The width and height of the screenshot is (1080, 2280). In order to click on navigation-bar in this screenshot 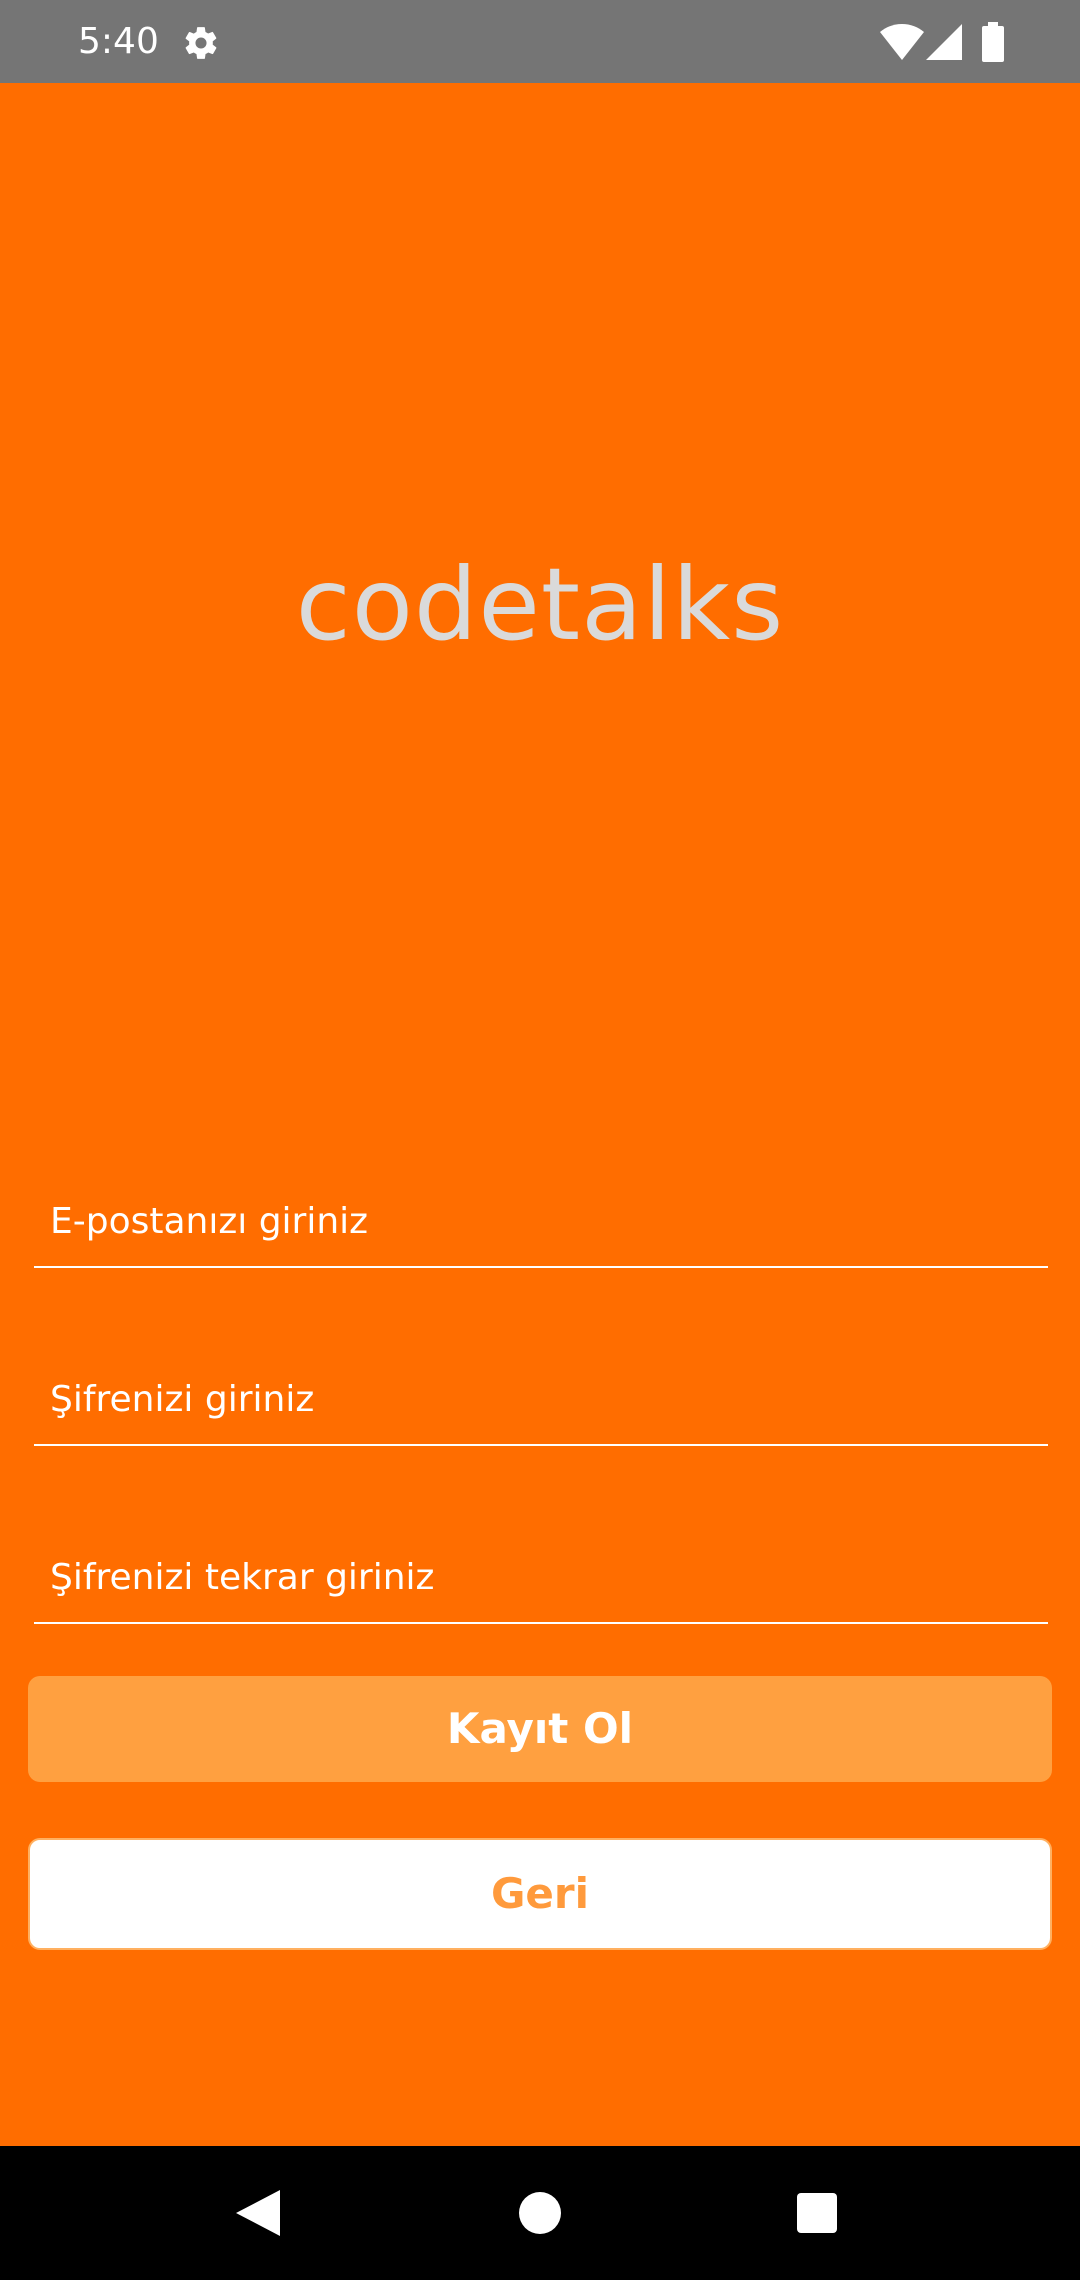, I will do `click(540, 2213)`.